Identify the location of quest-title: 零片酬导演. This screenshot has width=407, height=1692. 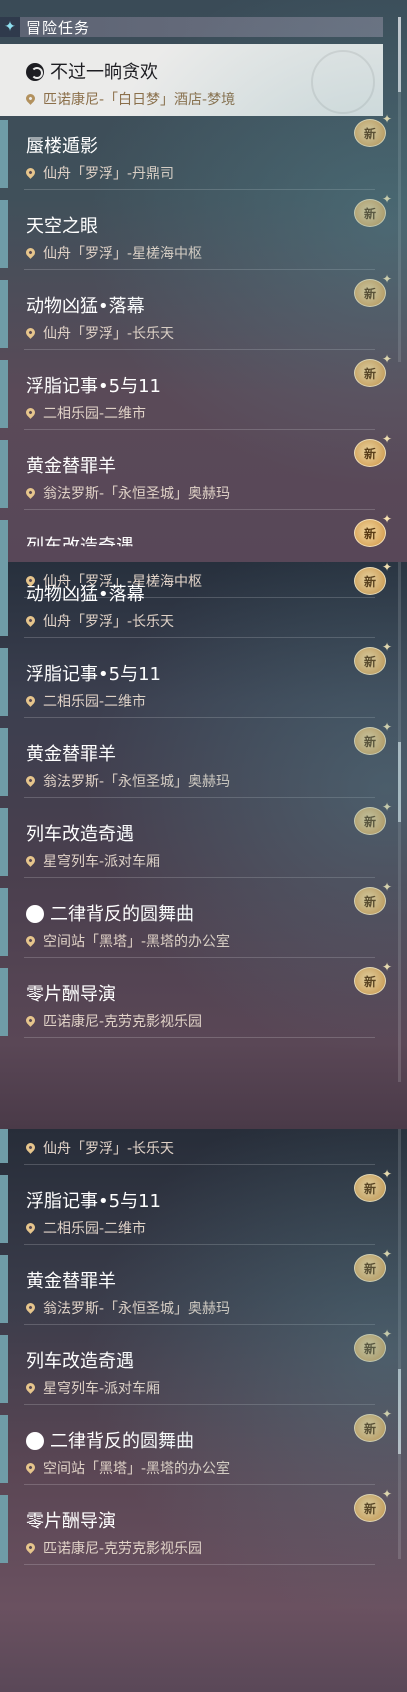
(71, 1521).